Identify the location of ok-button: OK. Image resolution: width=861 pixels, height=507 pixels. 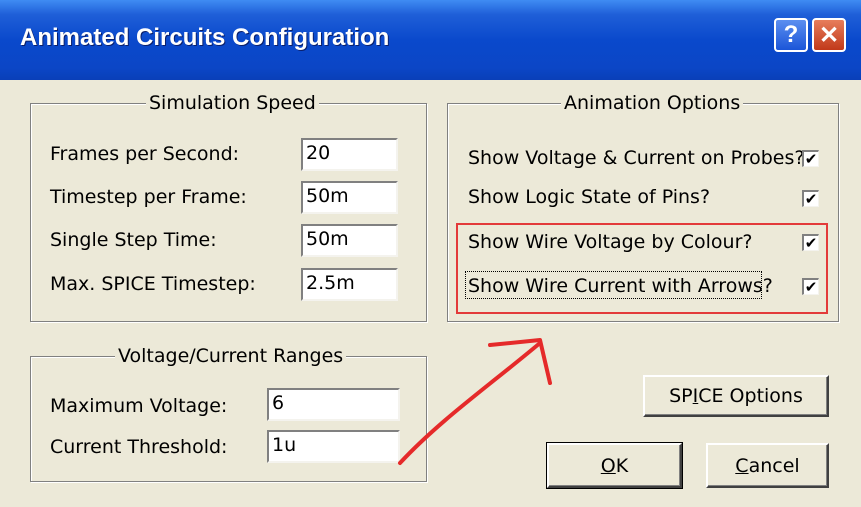
(614, 465).